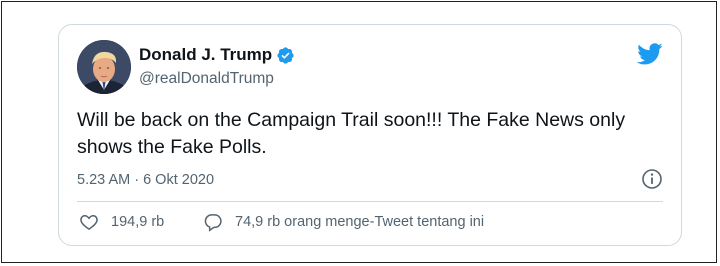 Image resolution: width=720 pixels, height=266 pixels. I want to click on conversation-link: 74,9 rb orang menge-Tweet tentang ini, so click(343, 222).